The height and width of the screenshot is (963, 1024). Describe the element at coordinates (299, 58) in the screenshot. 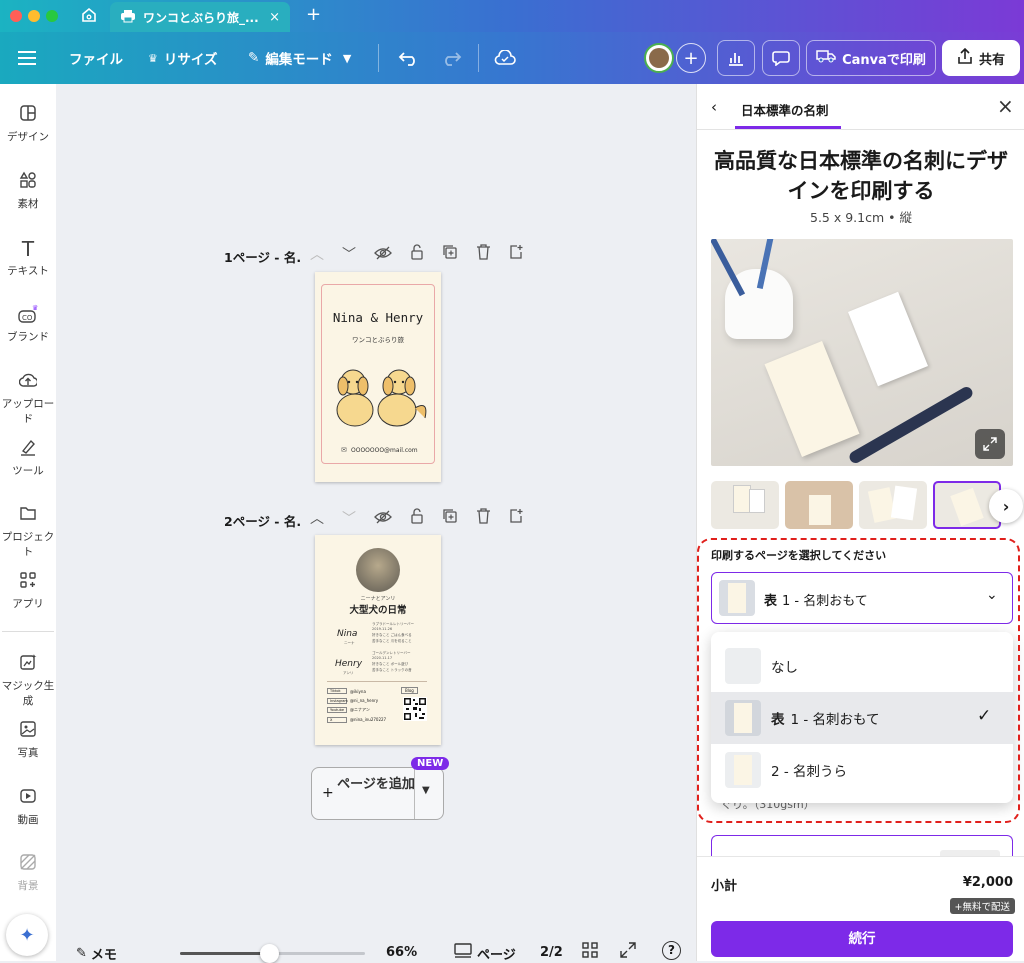

I see `edit-mode-button: ✎ 編集モード ▼` at that location.